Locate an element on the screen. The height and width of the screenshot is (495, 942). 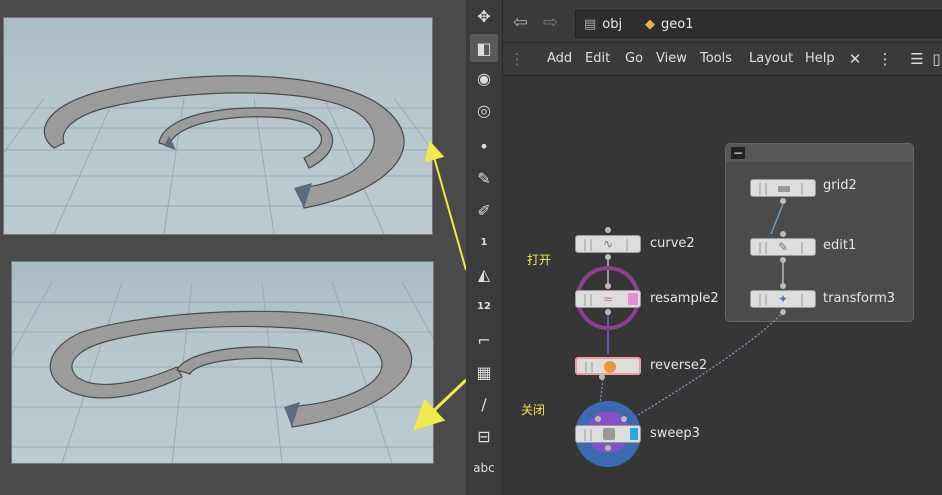
grid-icon is located at coordinates (784, 189).